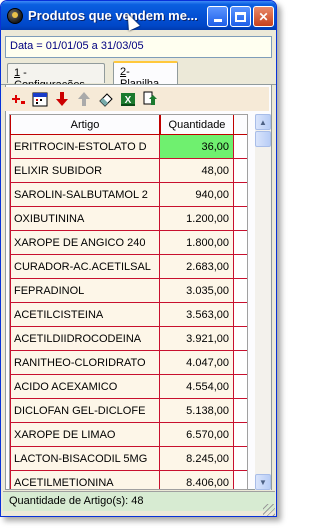 The width and height of the screenshot is (320, 529). What do you see at coordinates (17, 99) in the screenshot?
I see `add-red-icon` at bounding box center [17, 99].